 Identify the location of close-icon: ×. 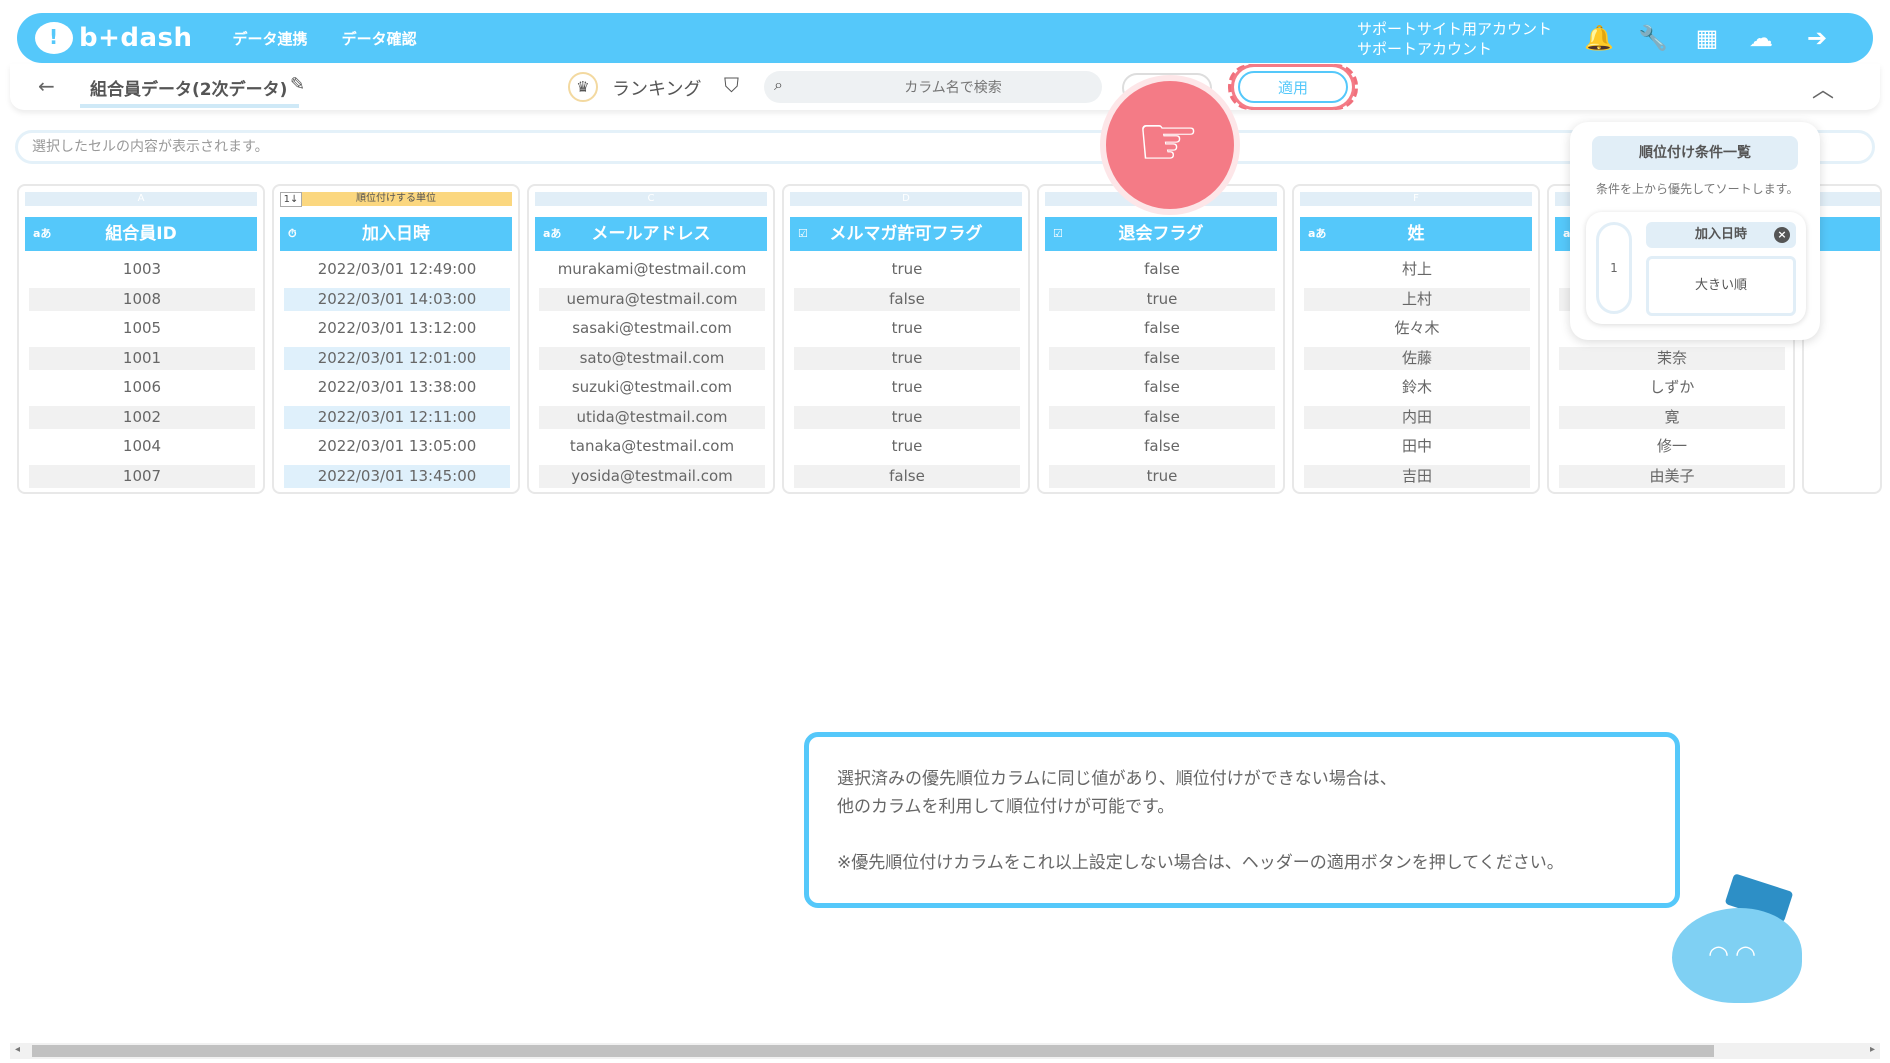
(1782, 235).